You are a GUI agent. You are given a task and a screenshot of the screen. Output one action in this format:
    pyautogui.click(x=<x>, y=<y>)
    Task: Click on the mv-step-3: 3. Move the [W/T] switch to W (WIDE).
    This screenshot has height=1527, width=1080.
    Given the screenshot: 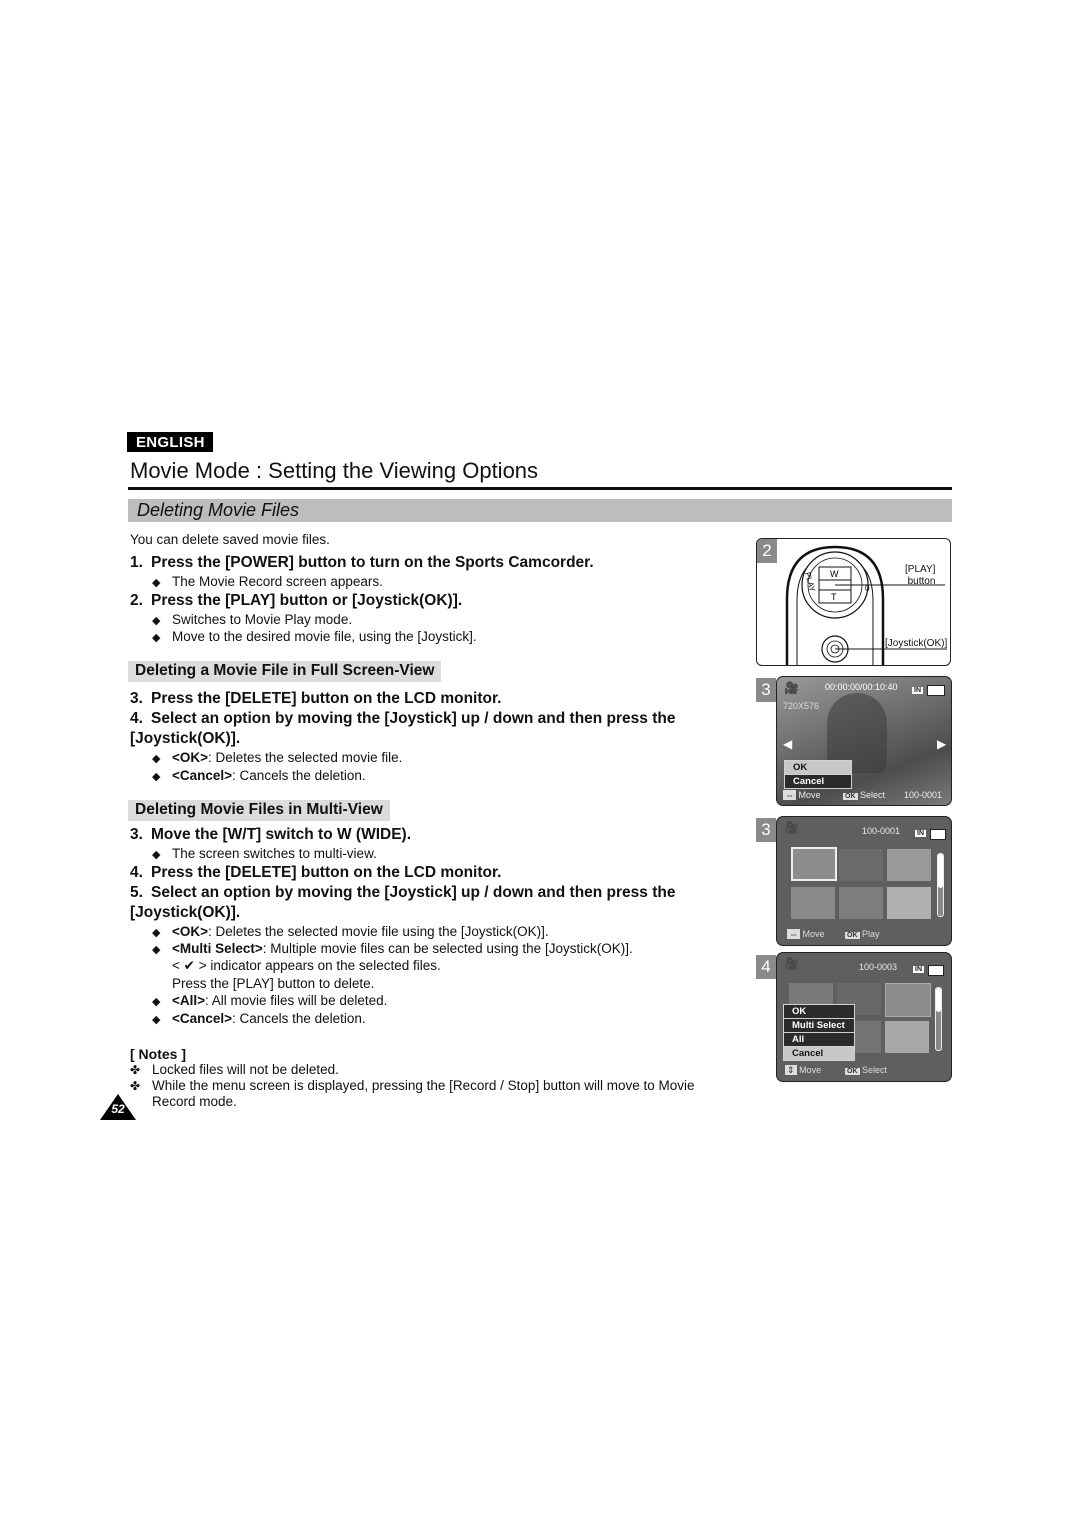 What is the action you would take?
    pyautogui.click(x=271, y=834)
    